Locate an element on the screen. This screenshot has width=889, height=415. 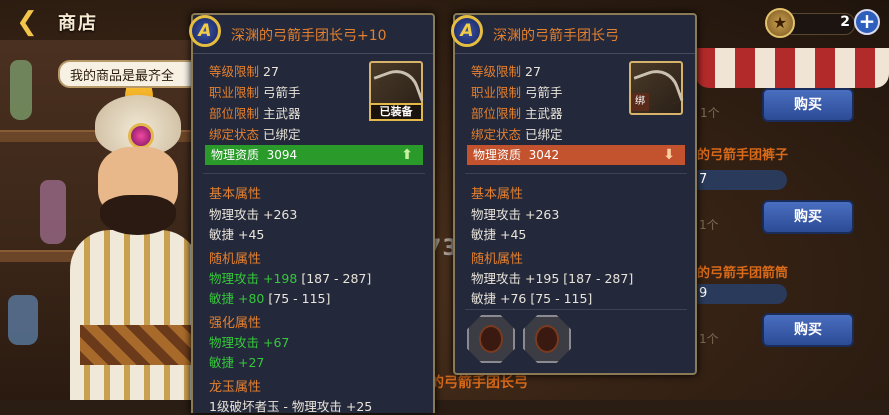
stat-bonus: +67 is located at coordinates (276, 342).